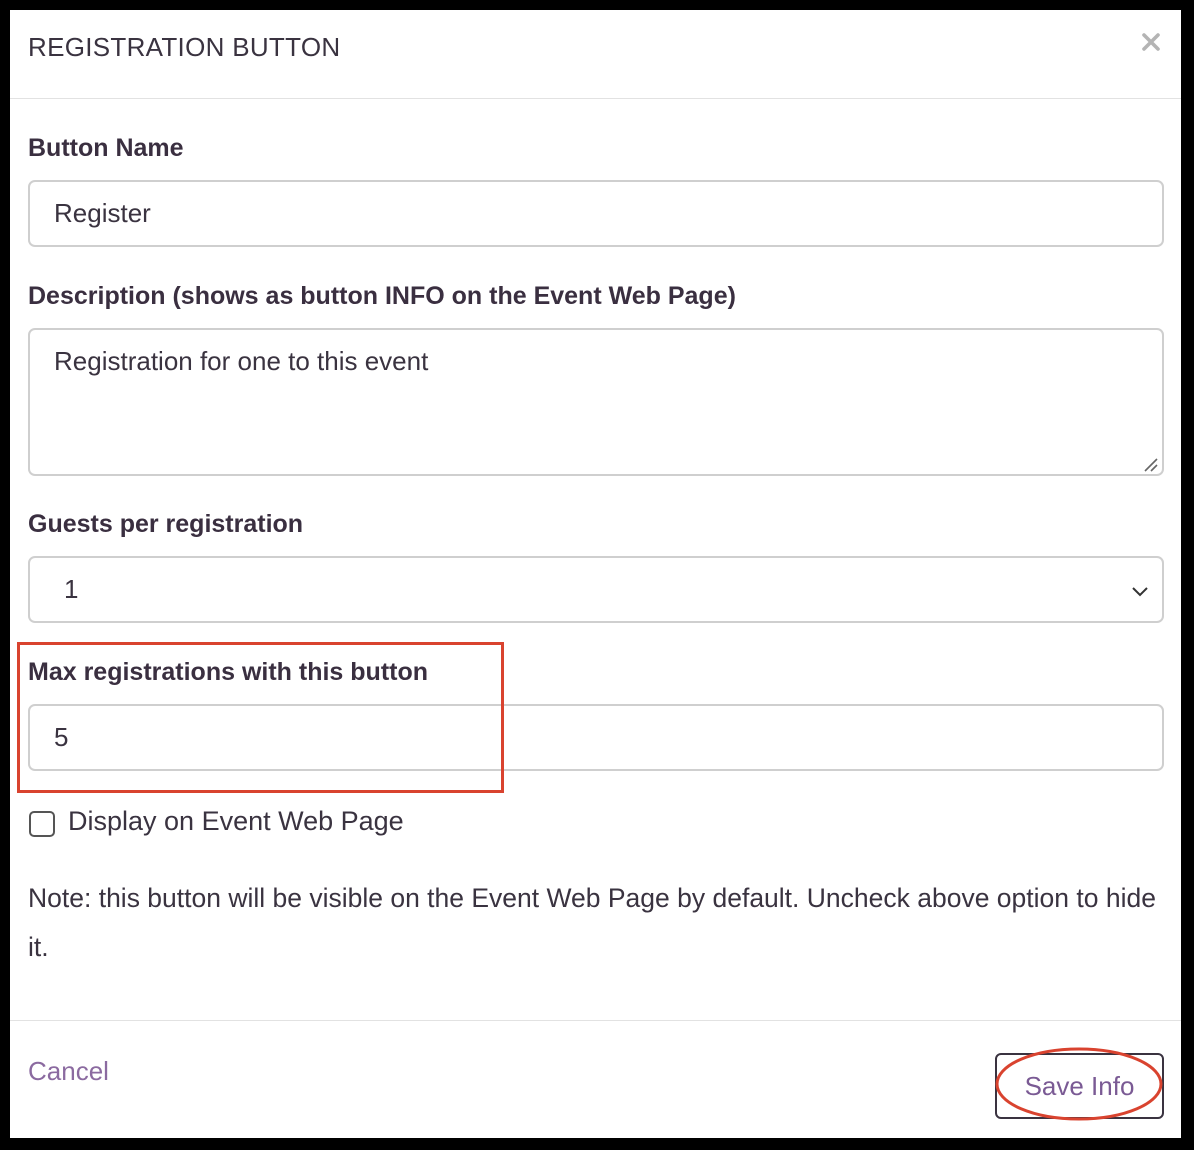 This screenshot has width=1194, height=1150. I want to click on max-registrations-label: Max registrations with this button, so click(228, 672).